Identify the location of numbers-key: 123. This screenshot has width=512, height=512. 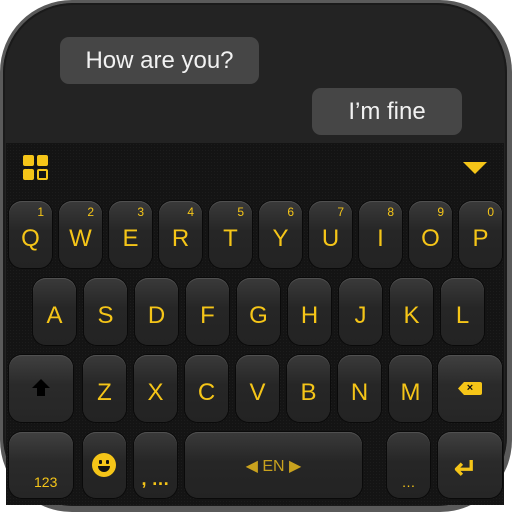
(41, 465).